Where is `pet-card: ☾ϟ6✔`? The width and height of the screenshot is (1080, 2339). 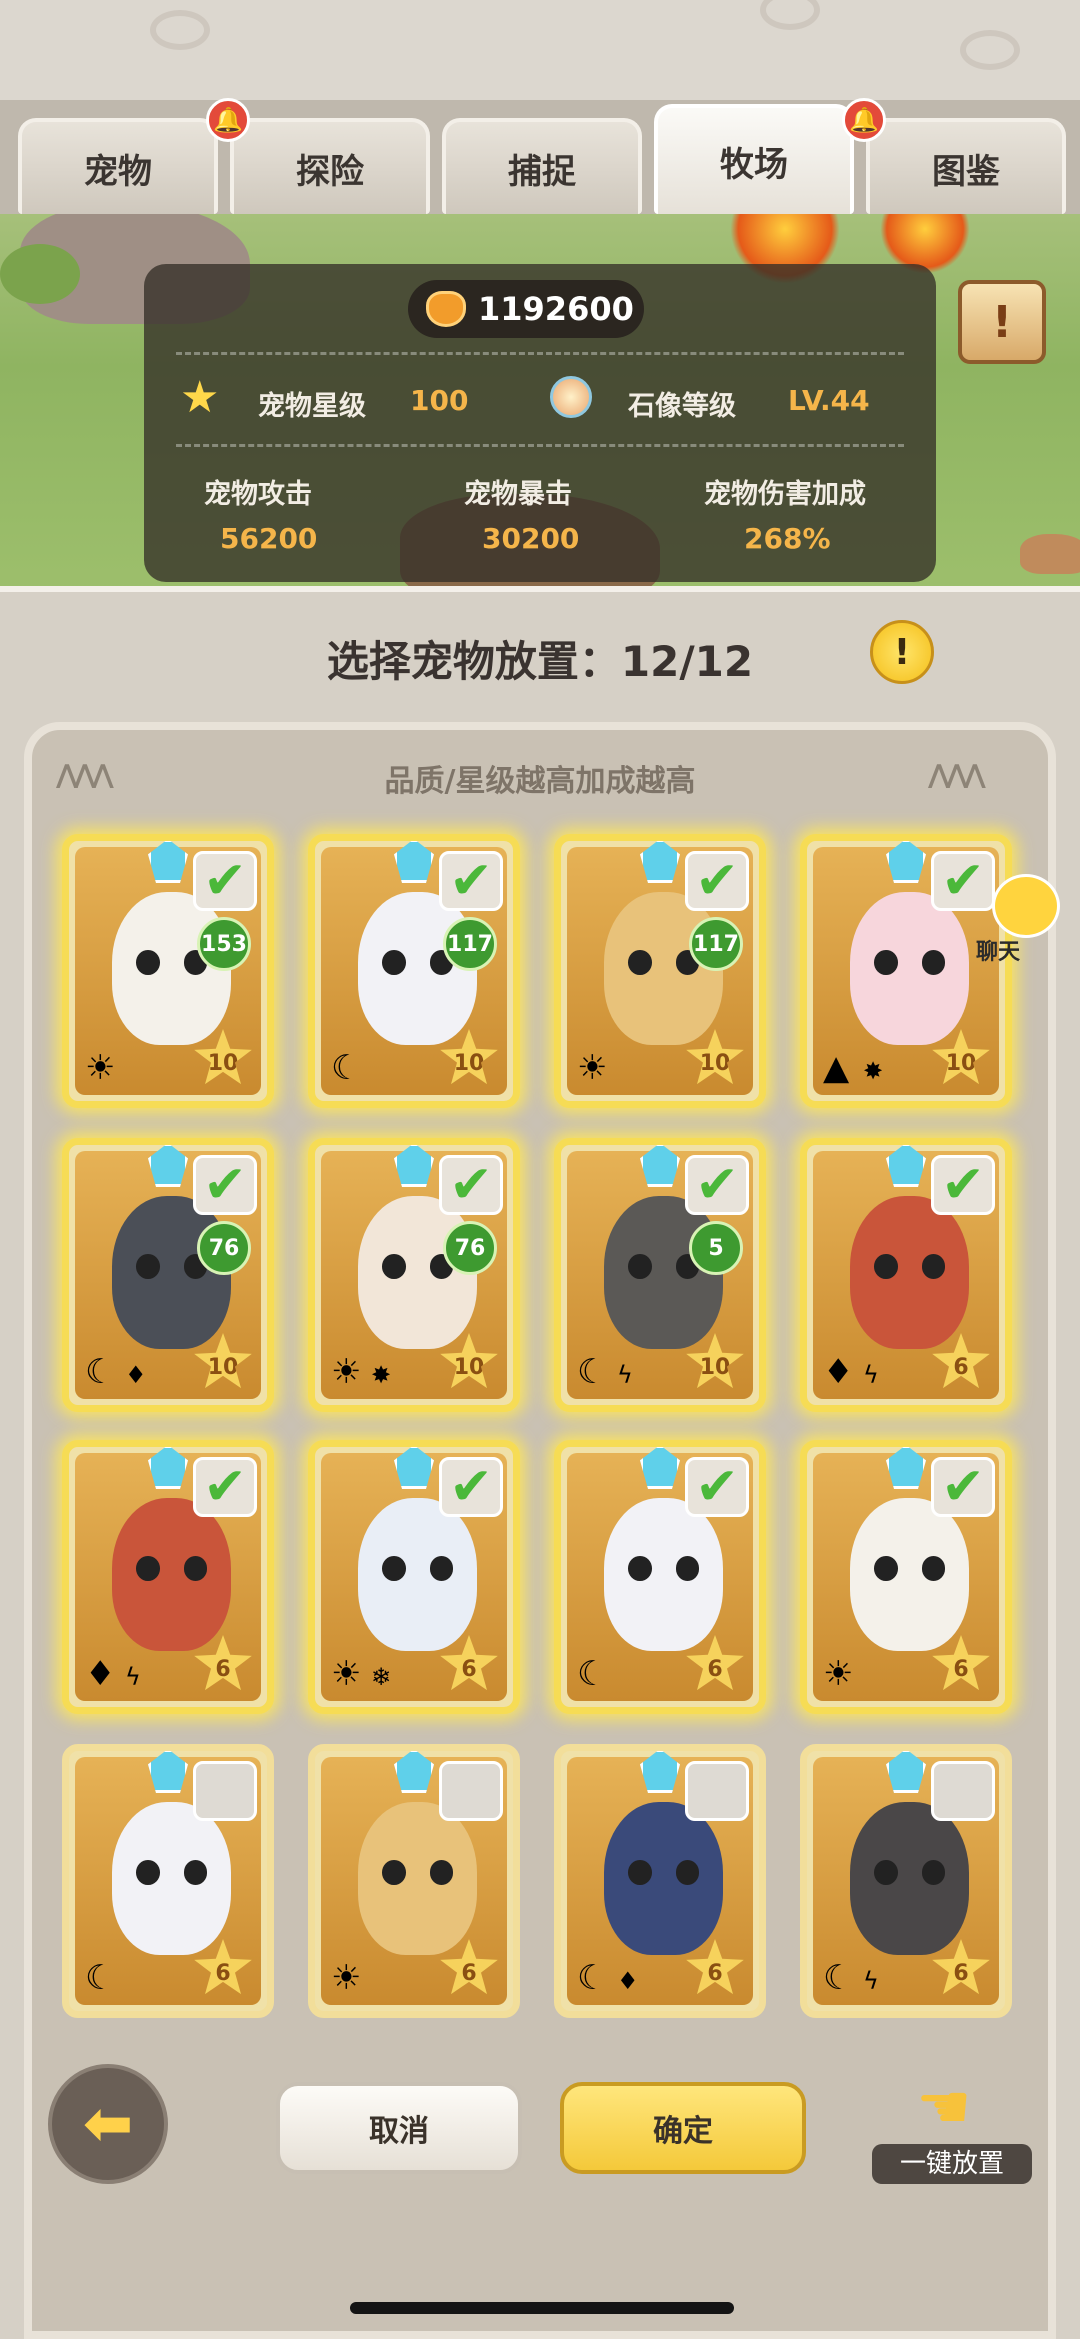
pet-card: ☾ϟ6✔ is located at coordinates (906, 1881).